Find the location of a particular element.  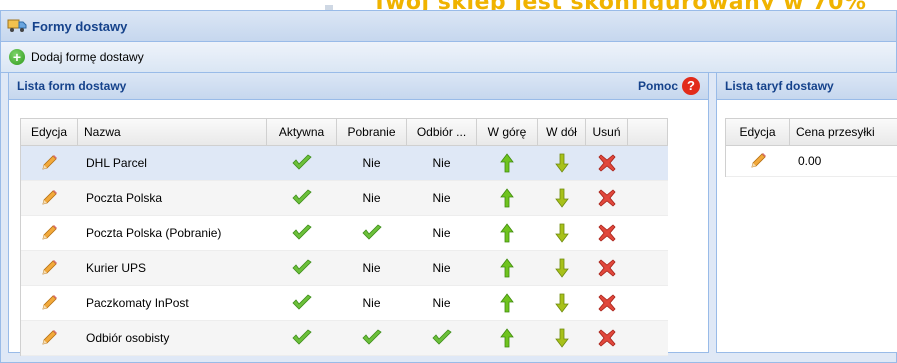

add-icon: + is located at coordinates (17, 57).